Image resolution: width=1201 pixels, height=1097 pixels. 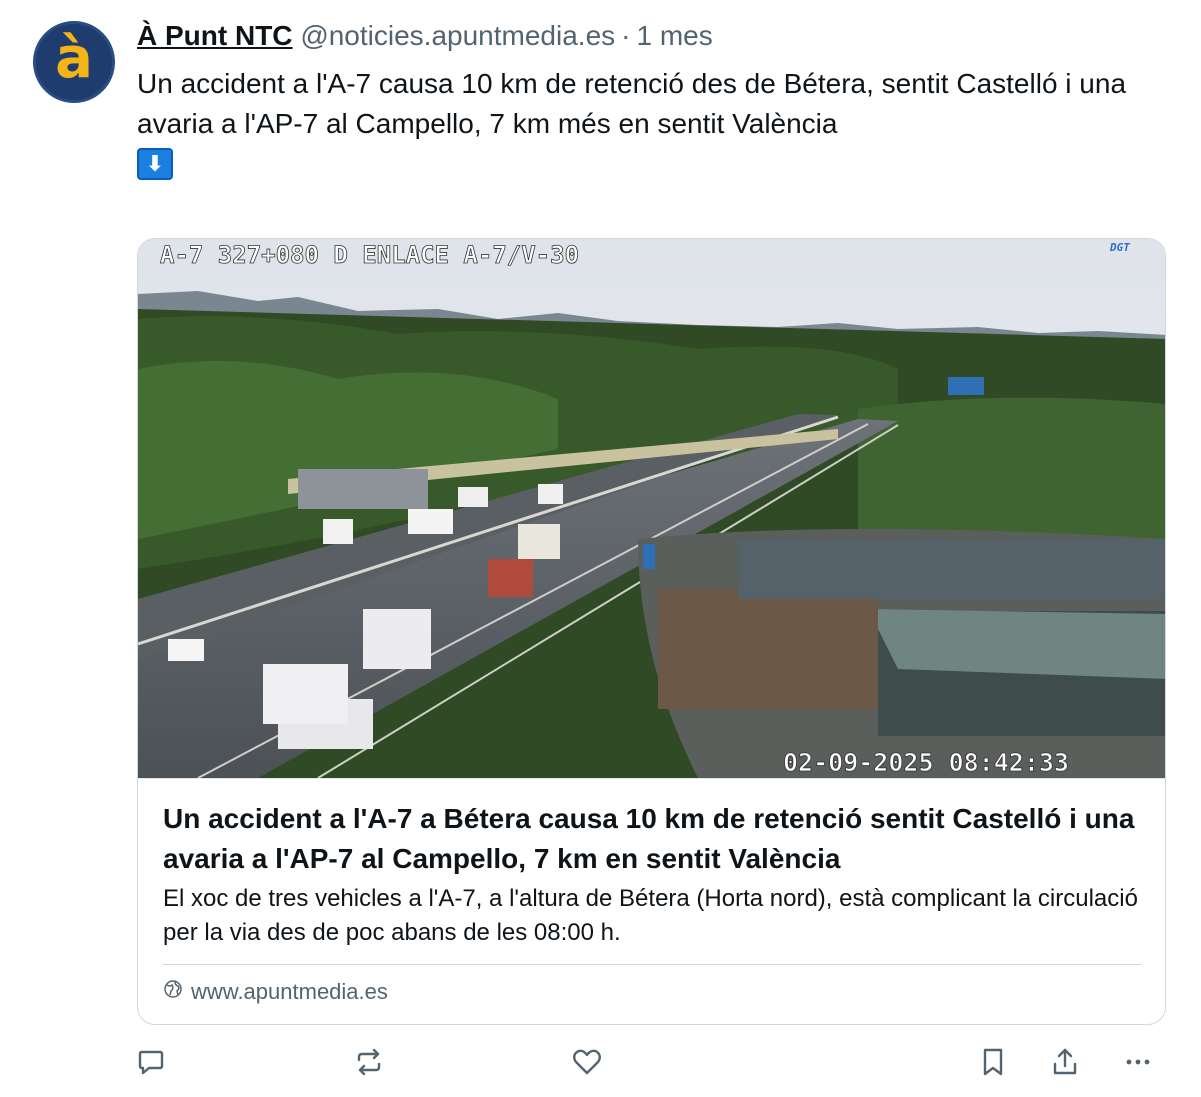 I want to click on globe-icon, so click(x=173, y=992).